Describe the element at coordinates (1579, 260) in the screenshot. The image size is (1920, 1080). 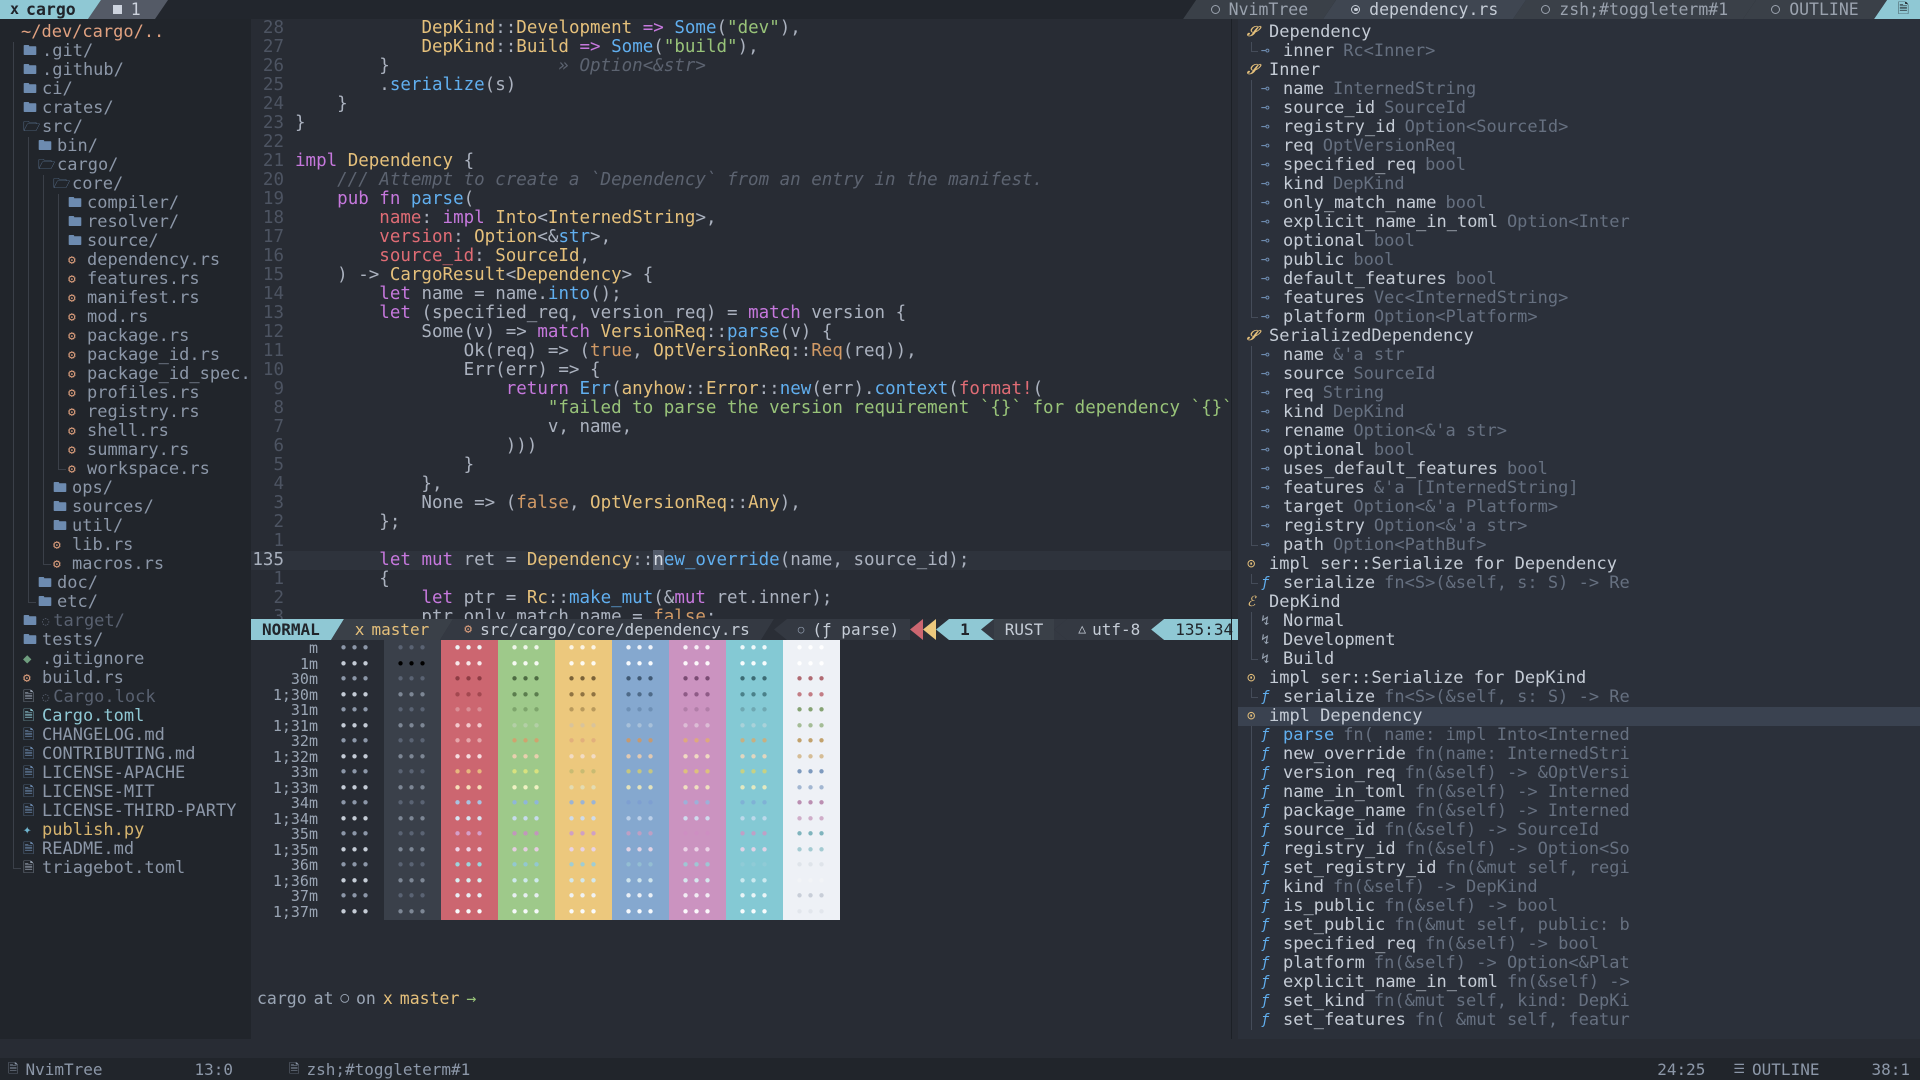
I see `outline-item: ⊸ public bool` at that location.